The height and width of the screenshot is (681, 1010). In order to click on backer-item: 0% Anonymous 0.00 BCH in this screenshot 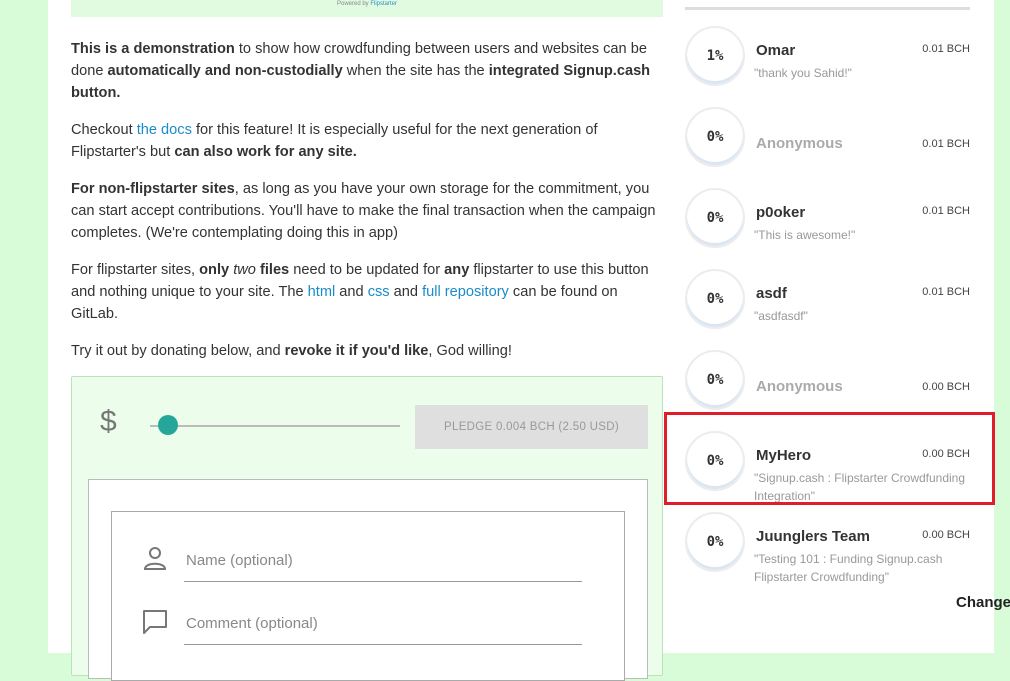, I will do `click(827, 385)`.